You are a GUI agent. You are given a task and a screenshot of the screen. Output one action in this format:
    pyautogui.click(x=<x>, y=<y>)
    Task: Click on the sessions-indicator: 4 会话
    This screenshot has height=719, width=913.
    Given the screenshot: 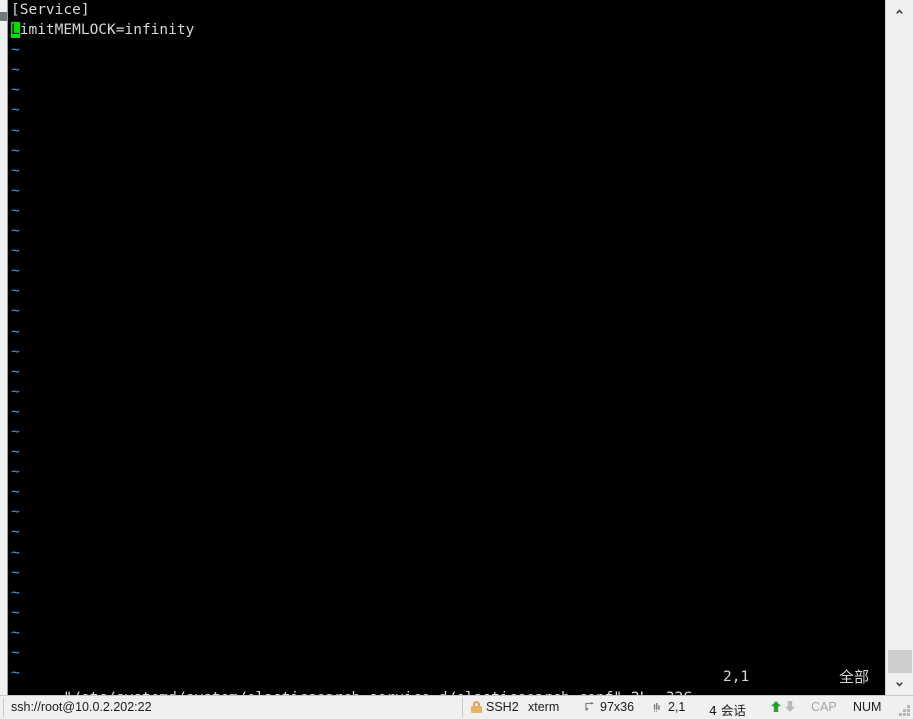 What is the action you would take?
    pyautogui.click(x=727, y=709)
    